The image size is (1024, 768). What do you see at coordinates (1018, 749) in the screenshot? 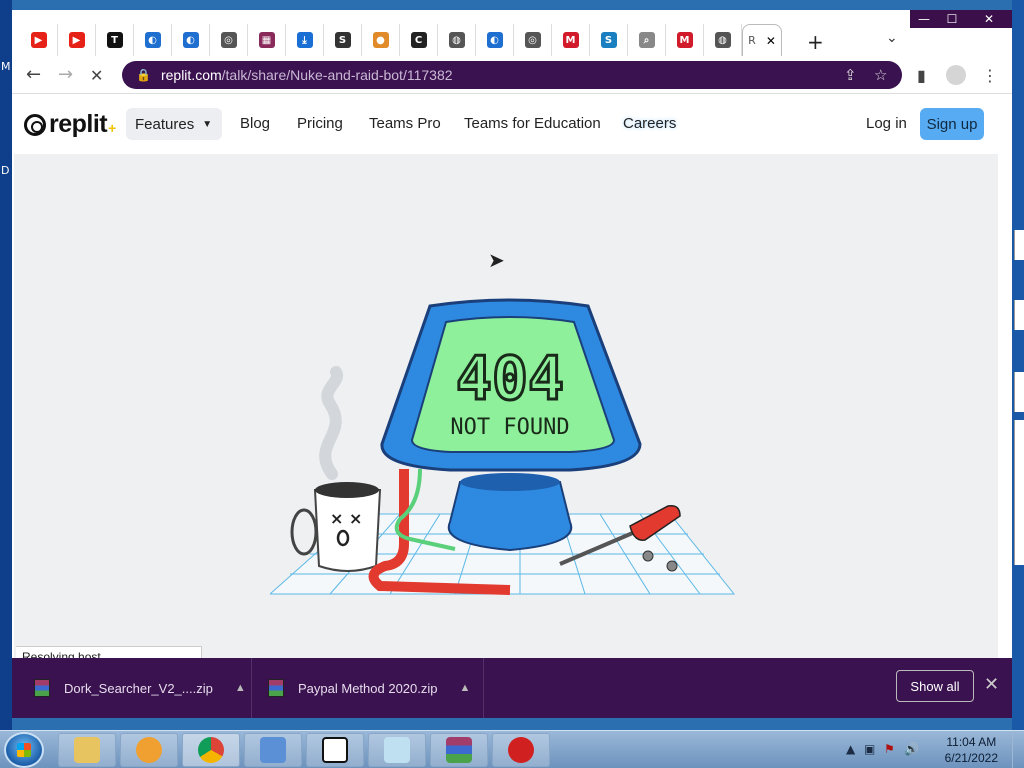
I see `show-desktop-button` at bounding box center [1018, 749].